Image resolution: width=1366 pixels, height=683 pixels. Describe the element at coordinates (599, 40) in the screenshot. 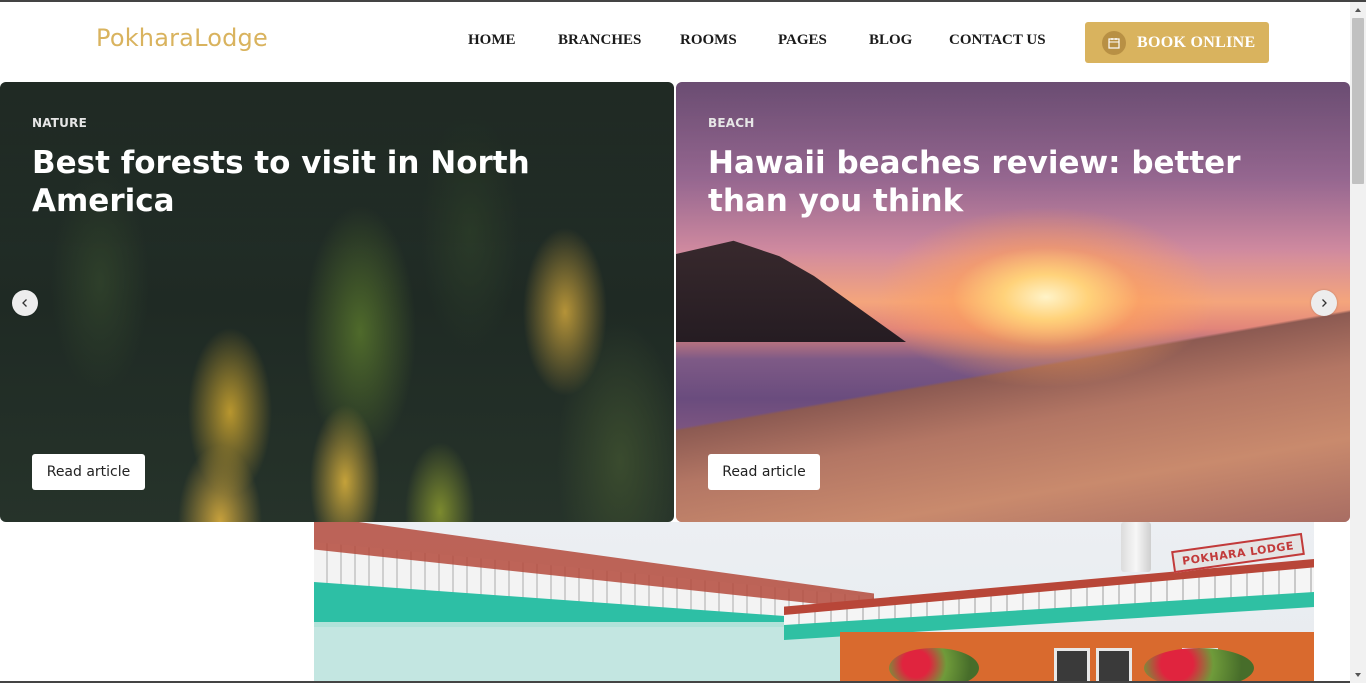

I see `nav-item-branches: BRANCHES` at that location.